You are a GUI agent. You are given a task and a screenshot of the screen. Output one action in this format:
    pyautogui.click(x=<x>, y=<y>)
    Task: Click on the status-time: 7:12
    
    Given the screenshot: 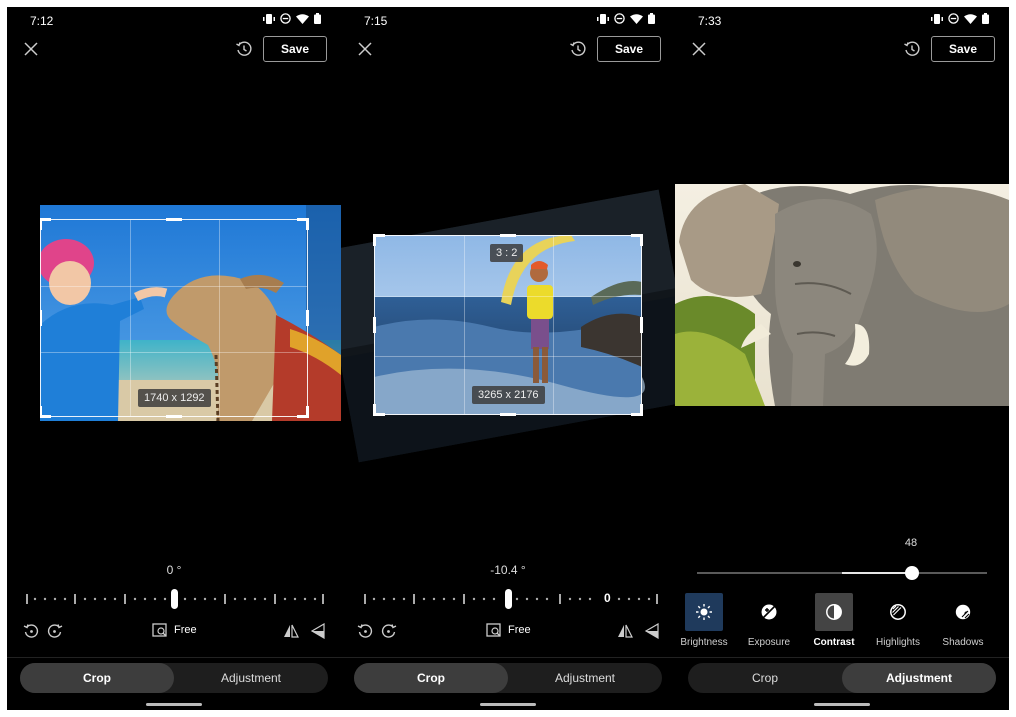 What is the action you would take?
    pyautogui.click(x=42, y=21)
    